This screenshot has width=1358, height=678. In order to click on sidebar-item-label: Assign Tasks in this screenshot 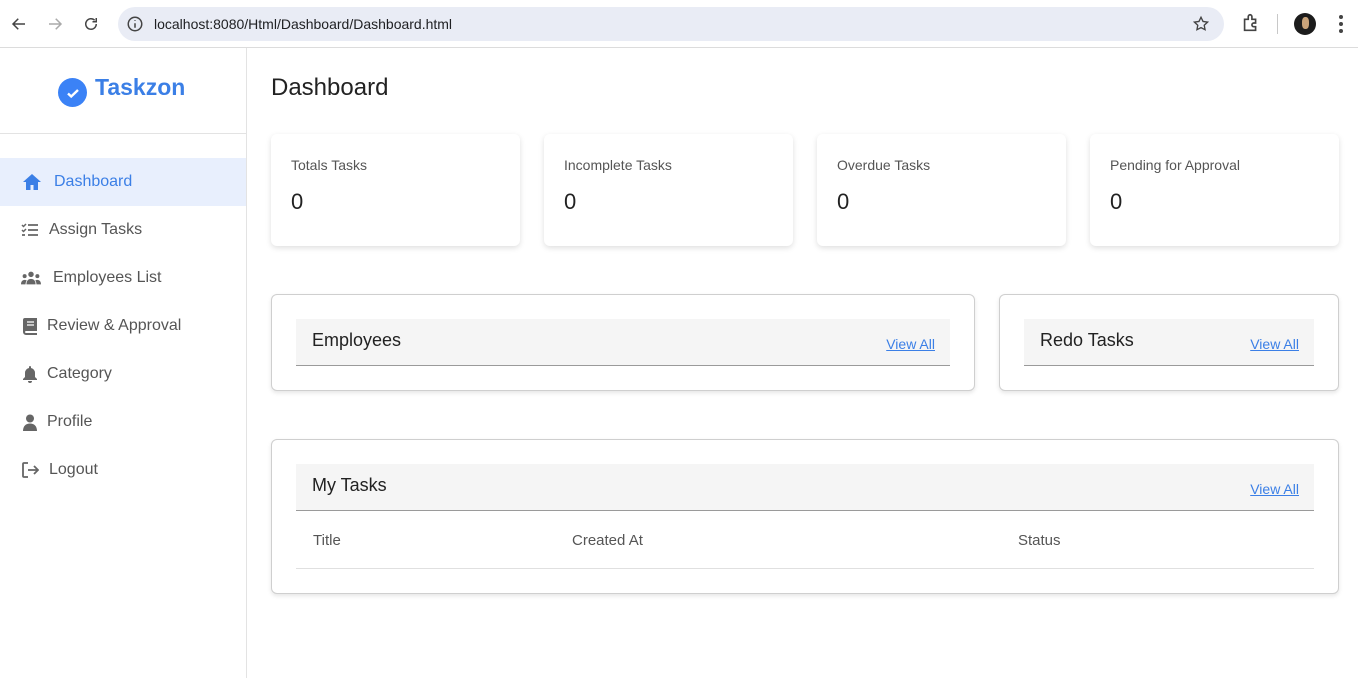, I will do `click(96, 229)`.